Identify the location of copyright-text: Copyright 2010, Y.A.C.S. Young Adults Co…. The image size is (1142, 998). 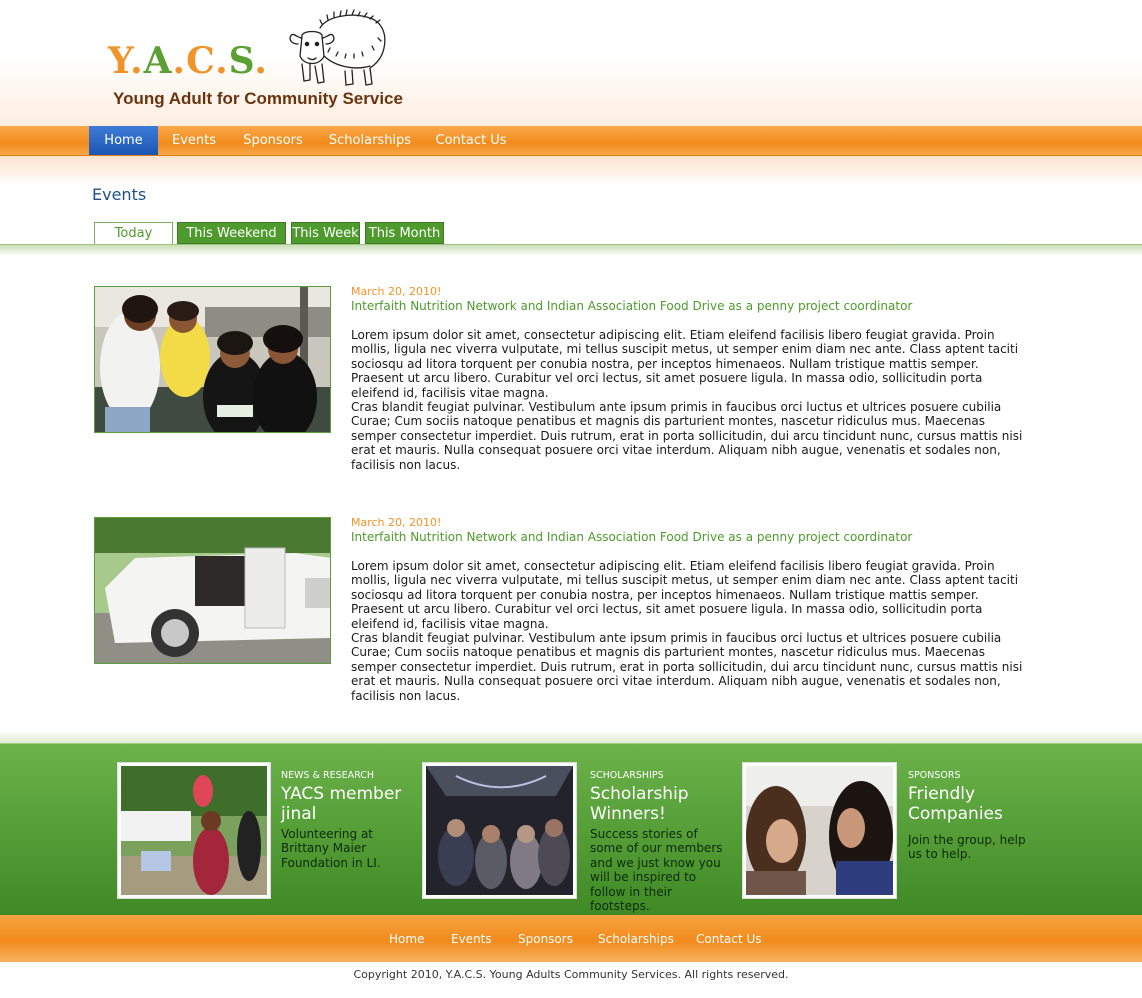
(571, 974).